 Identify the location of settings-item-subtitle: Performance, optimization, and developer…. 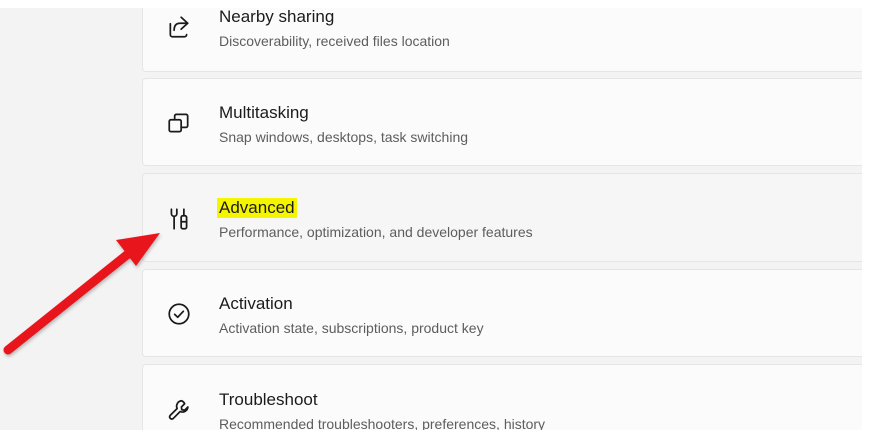
(376, 232).